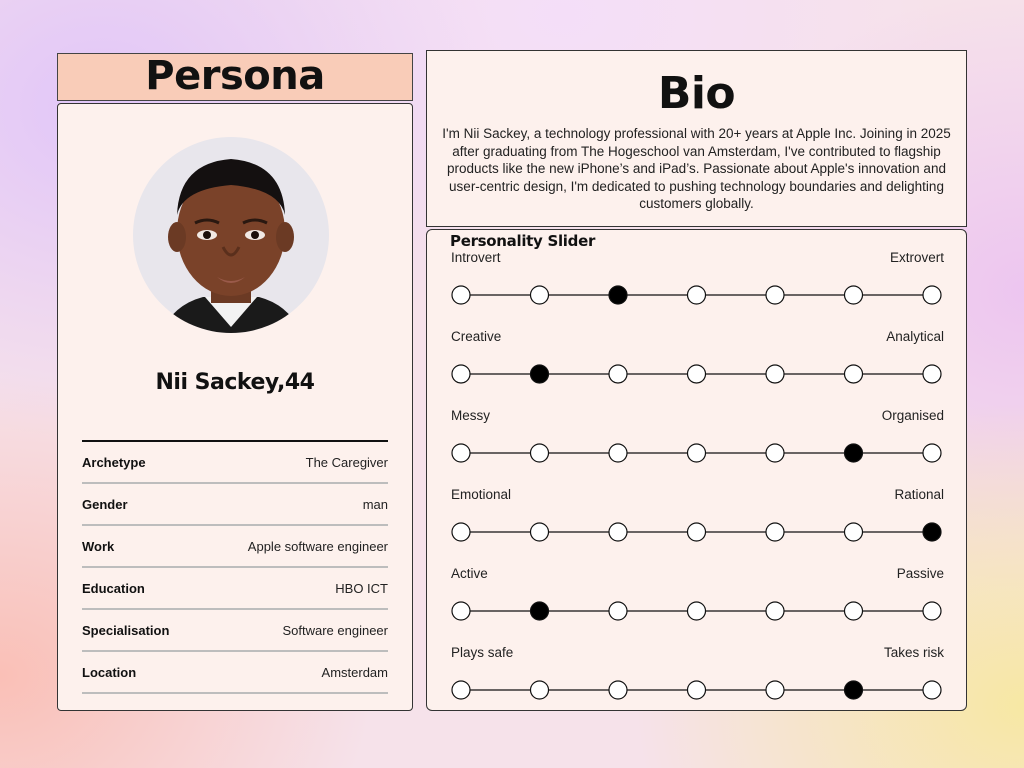 This screenshot has height=768, width=1024. Describe the element at coordinates (915, 336) in the screenshot. I see `slider-right-label: Analytical` at that location.